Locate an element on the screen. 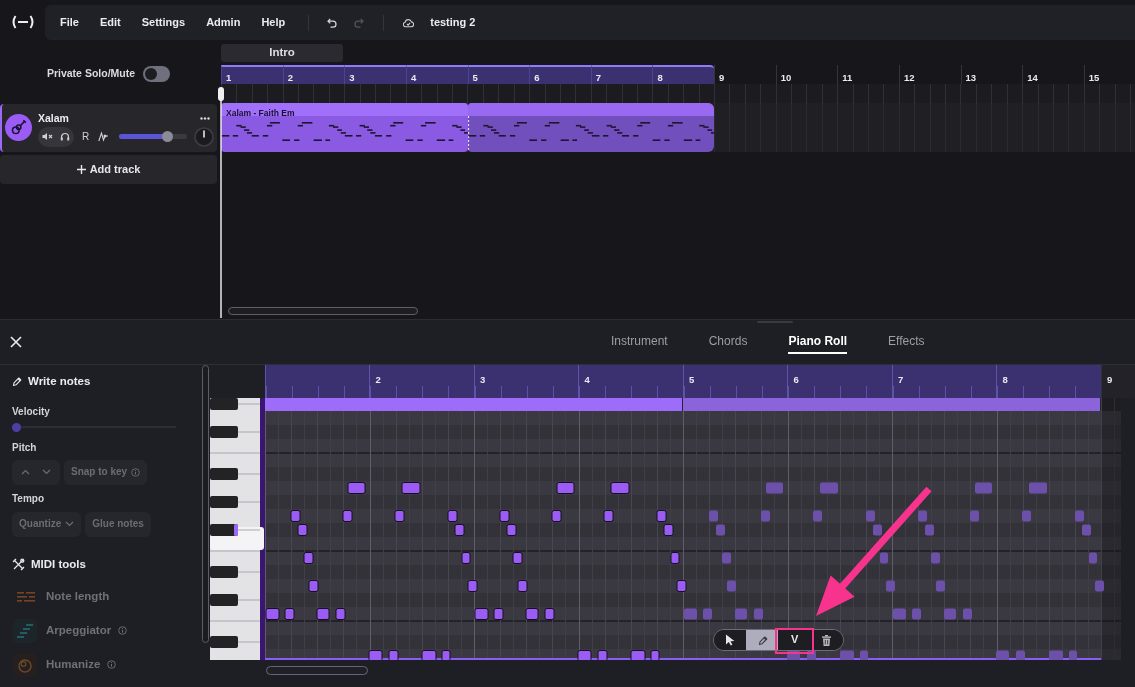  undo-icon is located at coordinates (332, 22).